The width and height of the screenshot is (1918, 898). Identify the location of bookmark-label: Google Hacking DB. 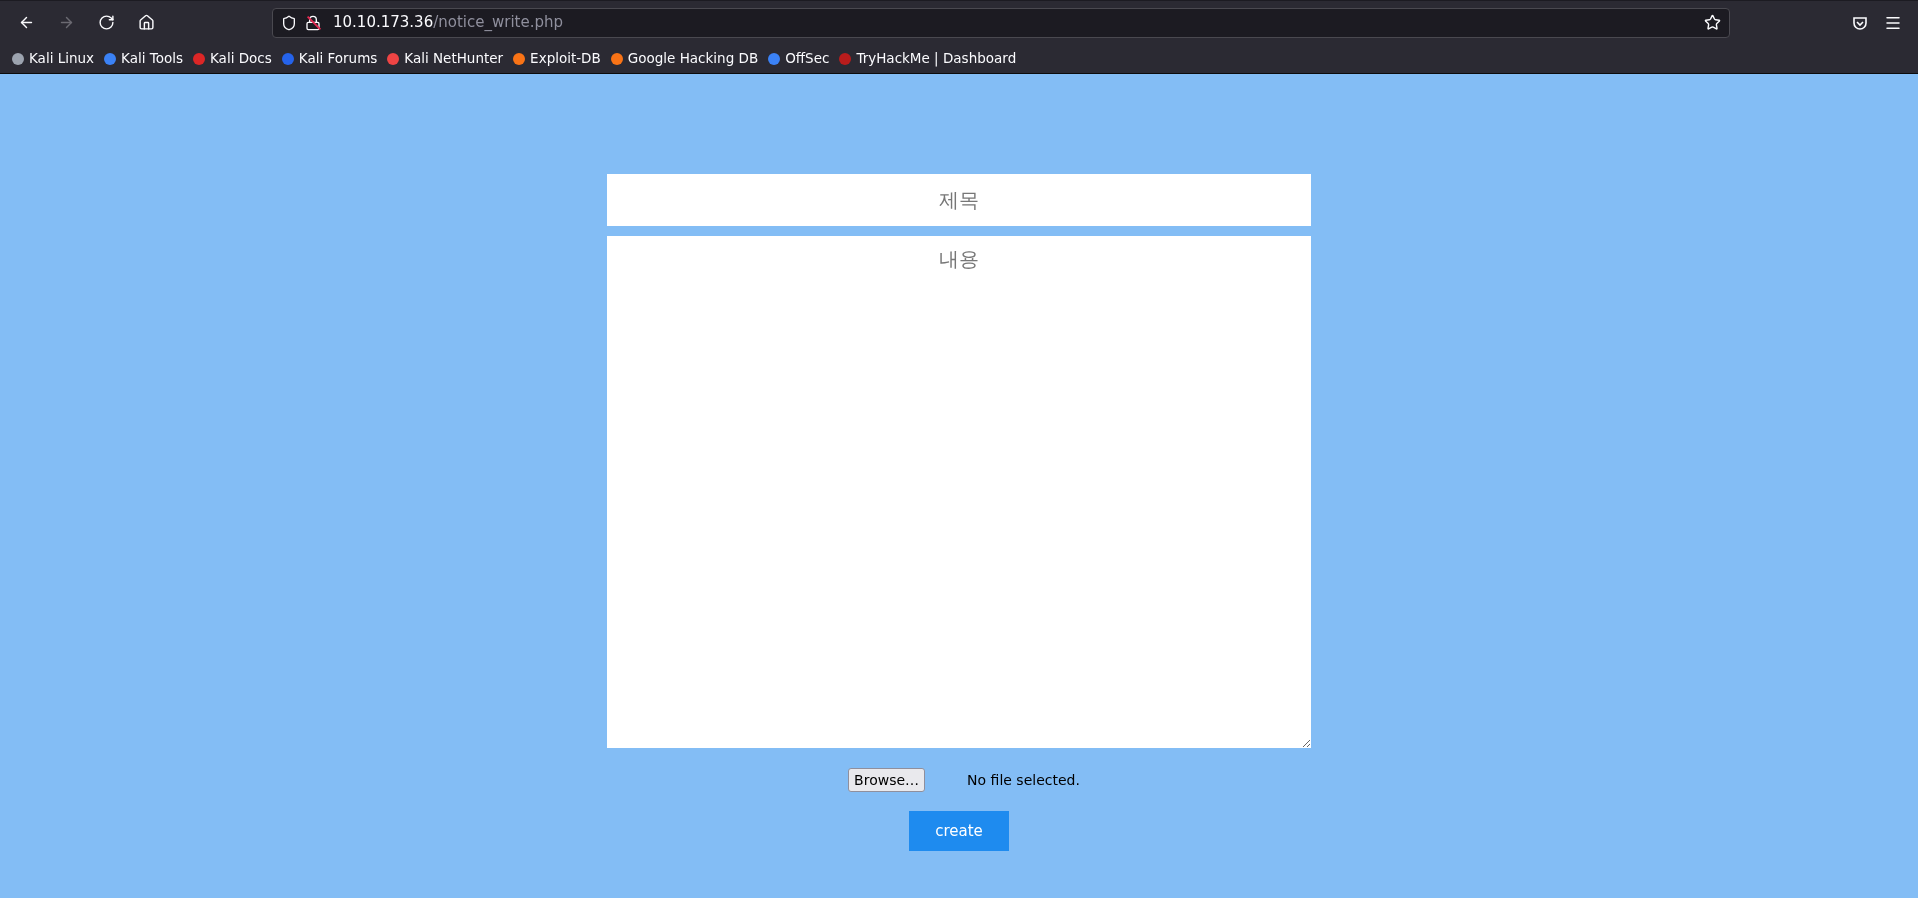
(693, 59).